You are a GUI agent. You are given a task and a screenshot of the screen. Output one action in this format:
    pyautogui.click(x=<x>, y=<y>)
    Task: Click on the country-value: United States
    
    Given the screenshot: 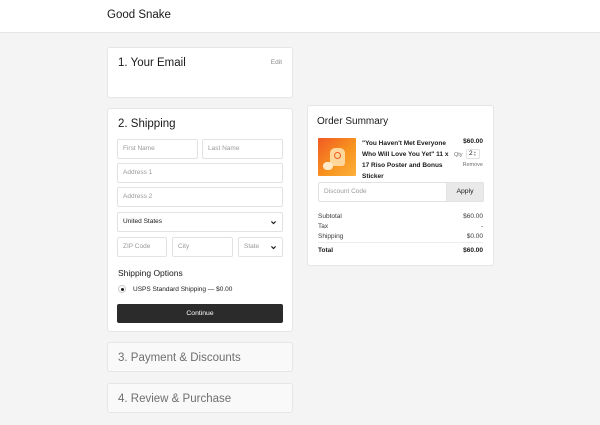 What is the action you would take?
    pyautogui.click(x=143, y=221)
    